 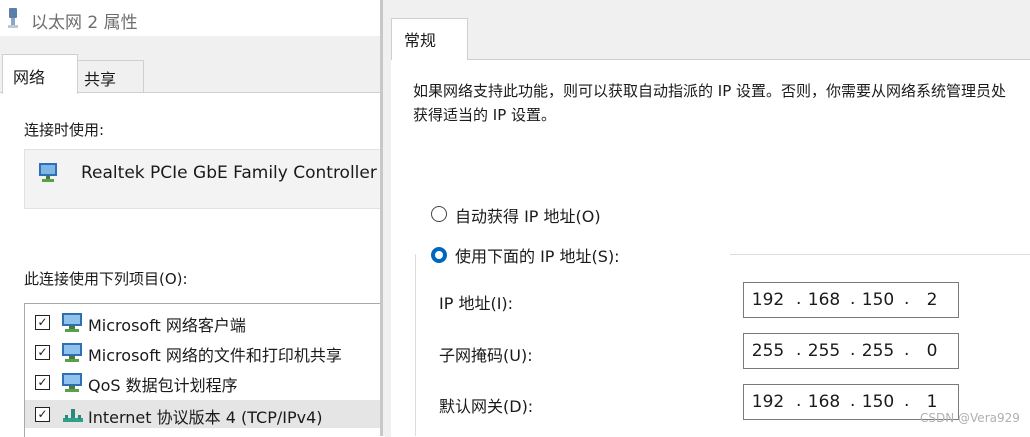 I want to click on qos-icon, so click(x=72, y=382).